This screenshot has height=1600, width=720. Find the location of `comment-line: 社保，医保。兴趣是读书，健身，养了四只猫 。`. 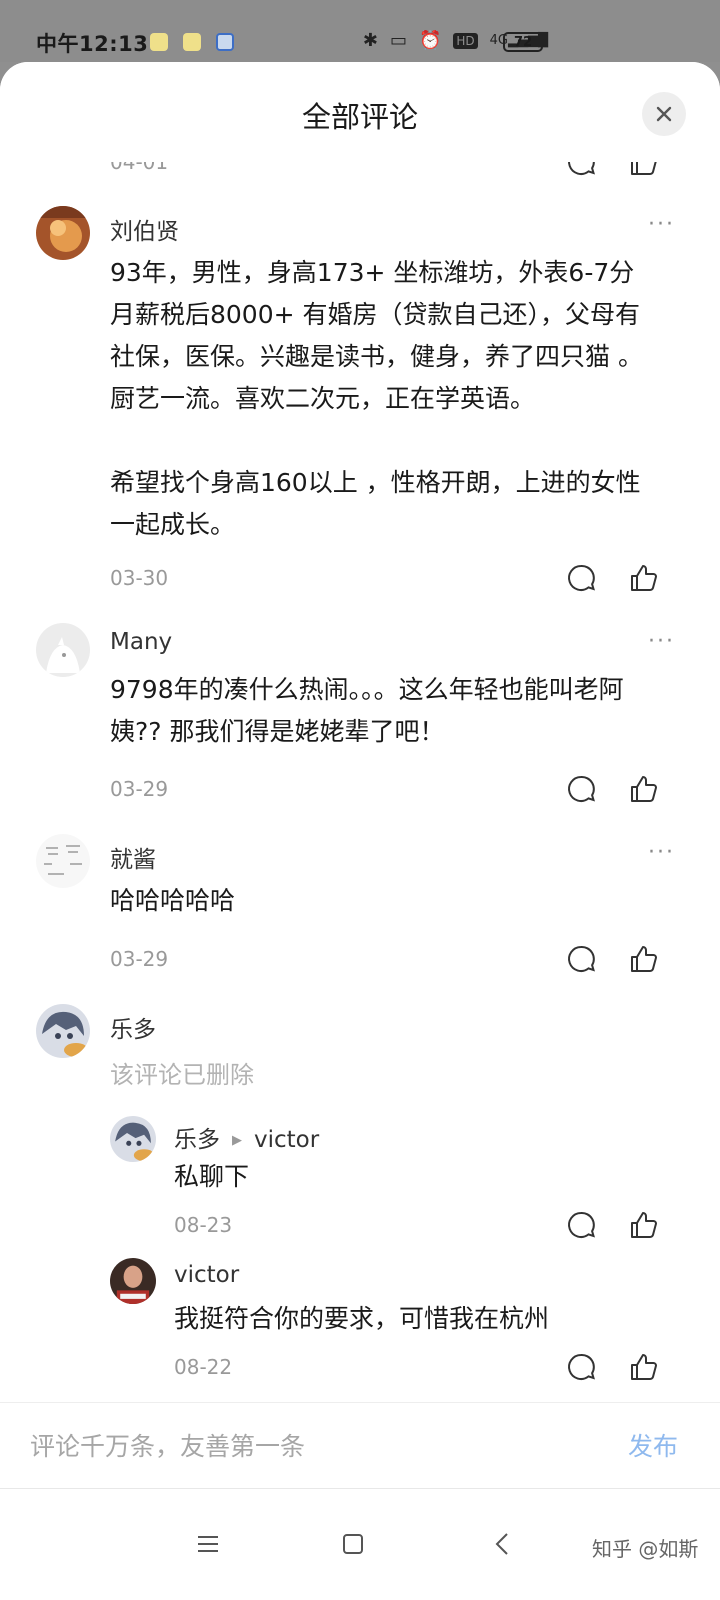

comment-line: 社保，医保。兴趣是读书，健身，养了四只猫 。 is located at coordinates (376, 356).